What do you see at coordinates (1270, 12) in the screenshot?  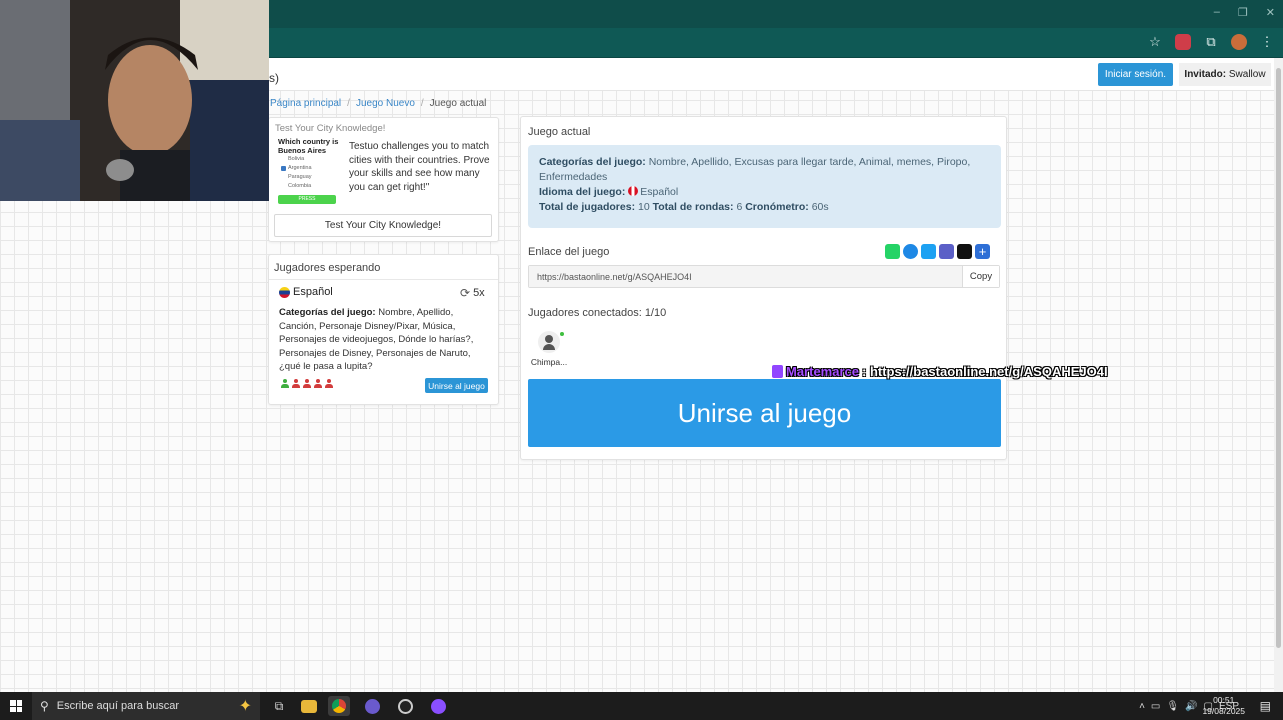 I see `close-icon: ✕` at bounding box center [1270, 12].